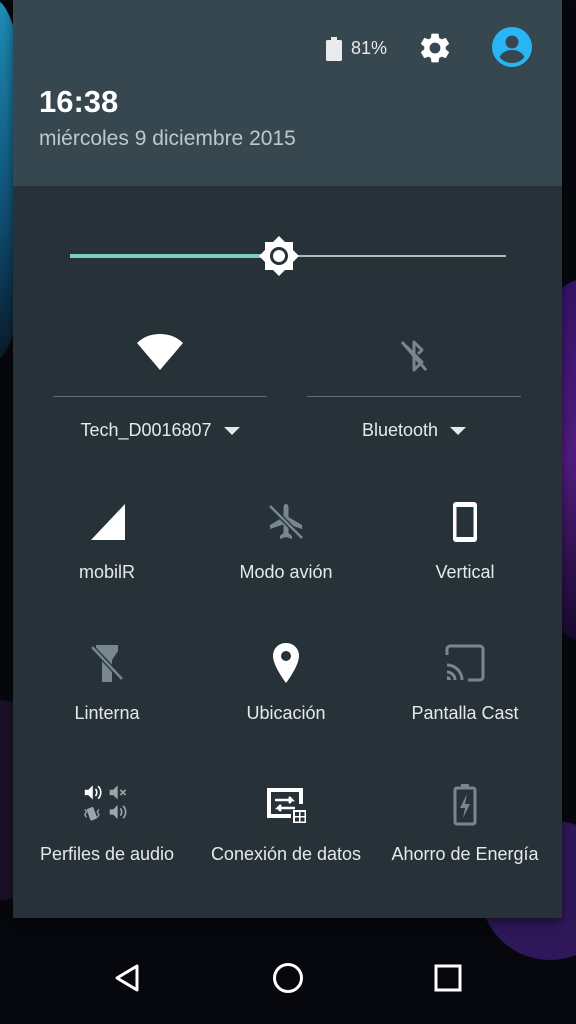 The image size is (576, 1024). I want to click on tile-location: Ubicación, so click(286, 689).